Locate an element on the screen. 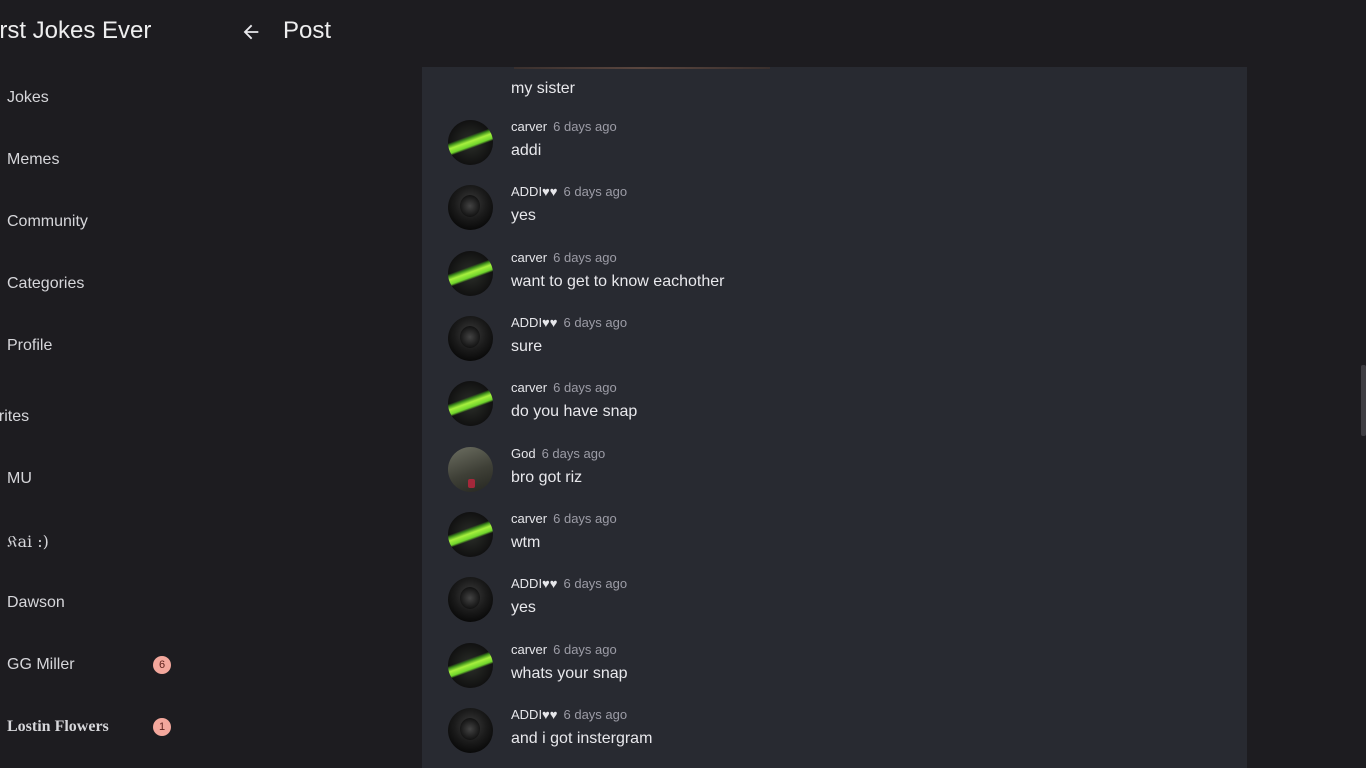 Image resolution: width=1366 pixels, height=768 pixels. message-item: carver 6 days ago addi is located at coordinates (834, 150).